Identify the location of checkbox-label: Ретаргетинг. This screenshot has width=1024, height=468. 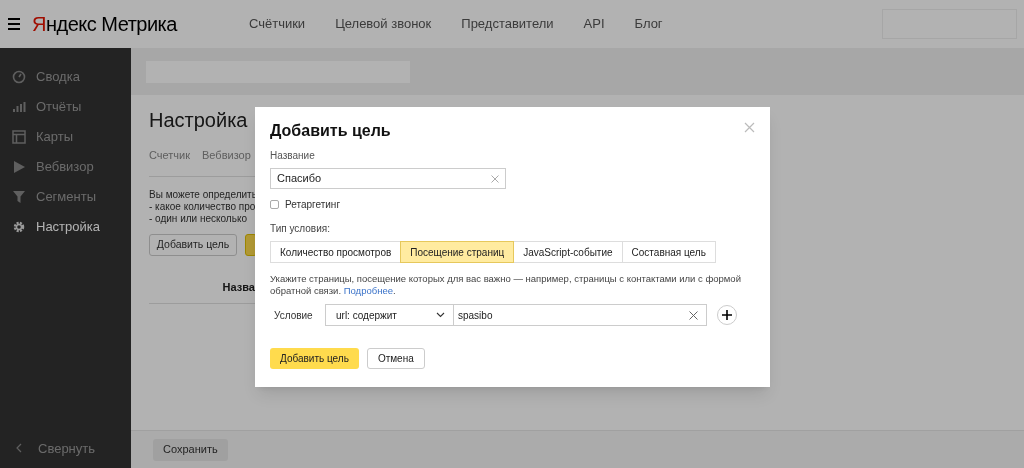
(313, 205).